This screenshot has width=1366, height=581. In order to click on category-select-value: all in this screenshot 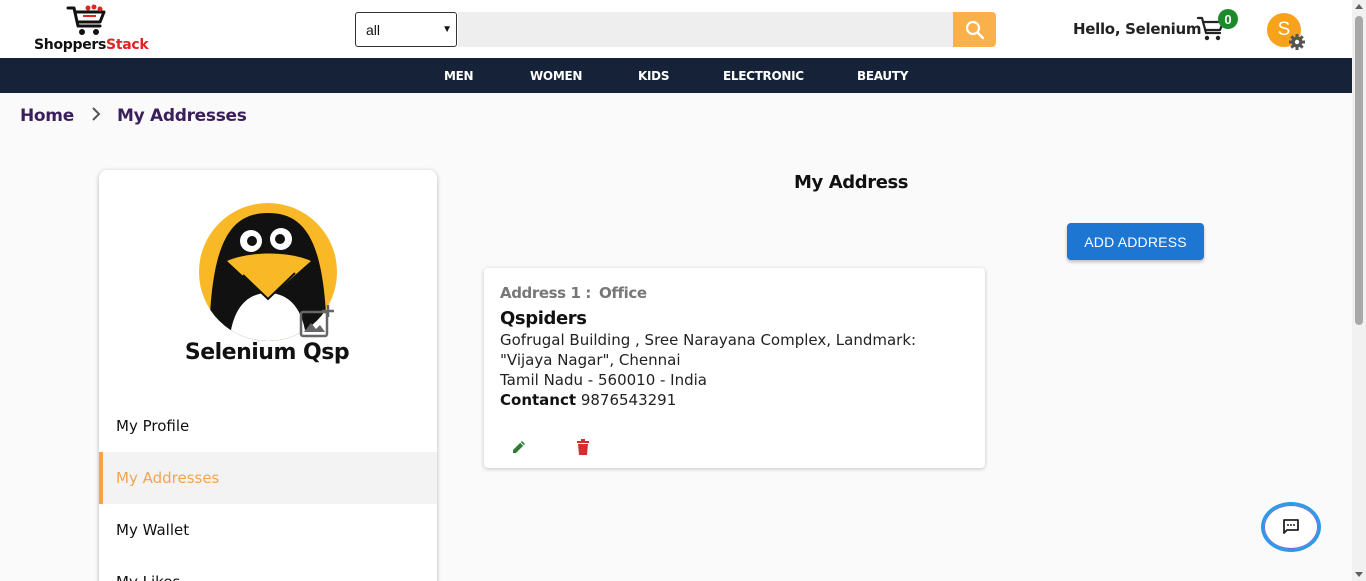, I will do `click(373, 29)`.